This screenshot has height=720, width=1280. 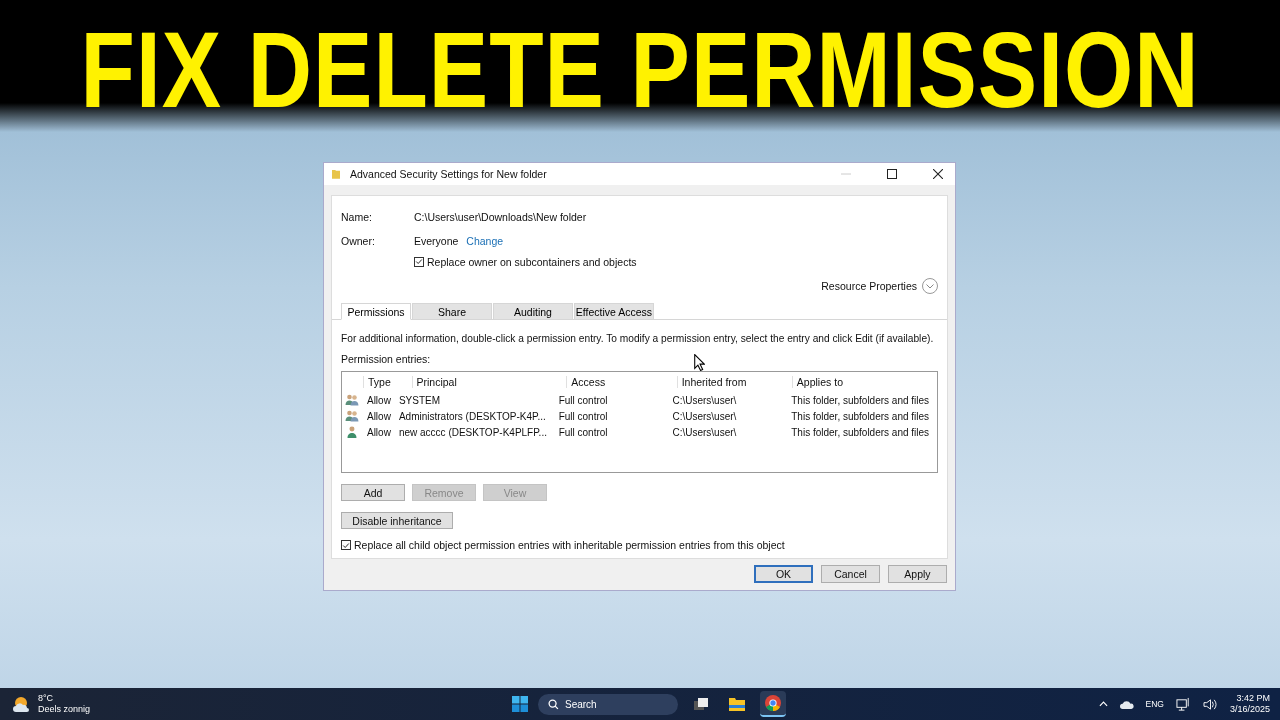 I want to click on column-header: Type, so click(x=387, y=382).